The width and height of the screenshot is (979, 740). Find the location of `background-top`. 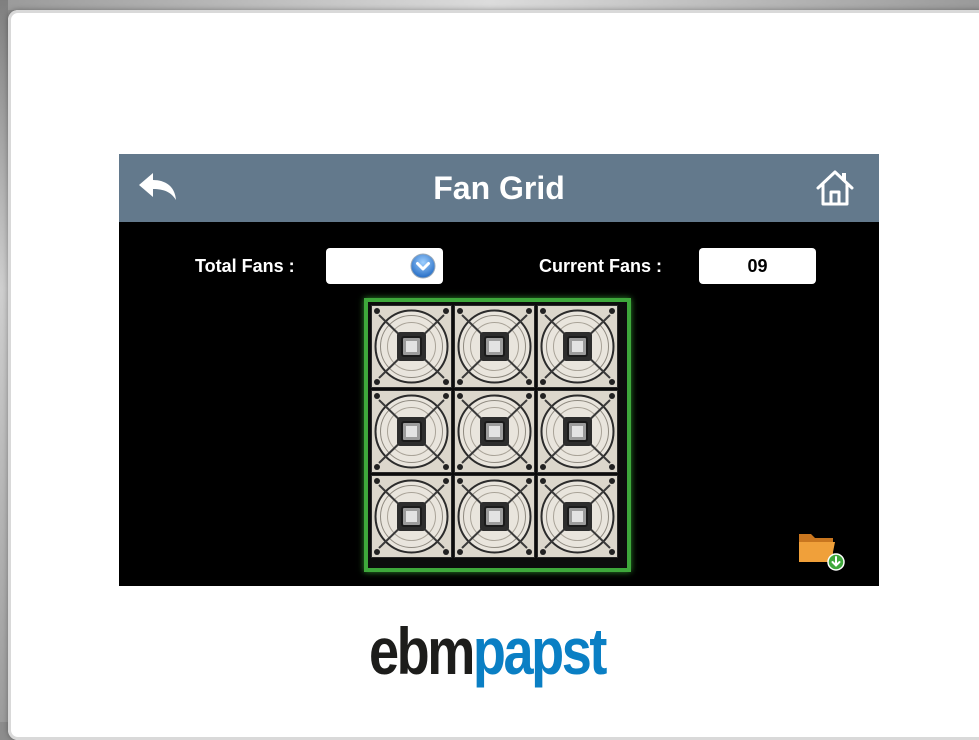

background-top is located at coordinates (489, 5).